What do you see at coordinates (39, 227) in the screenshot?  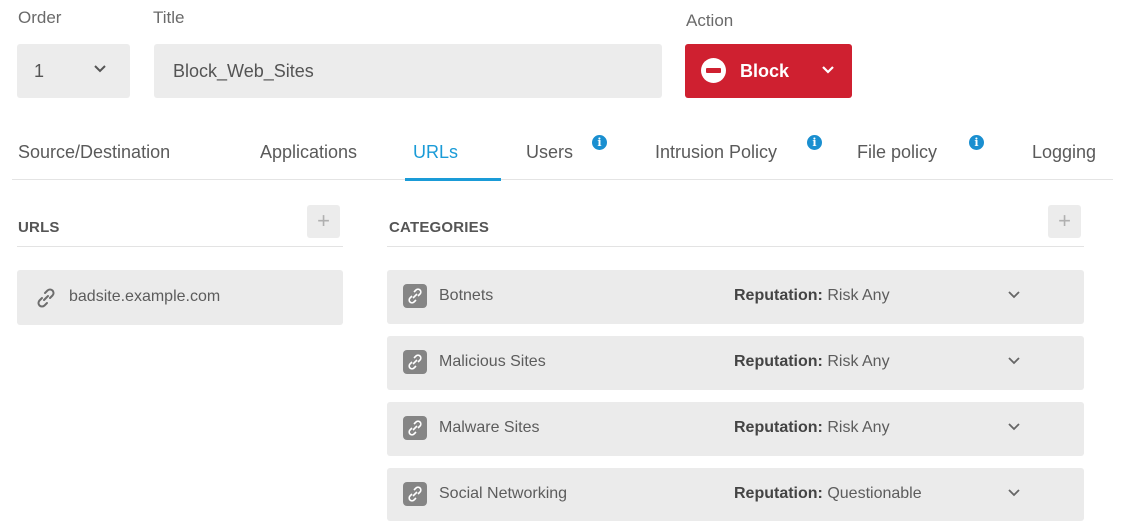 I see `urls-section-title: URLS` at bounding box center [39, 227].